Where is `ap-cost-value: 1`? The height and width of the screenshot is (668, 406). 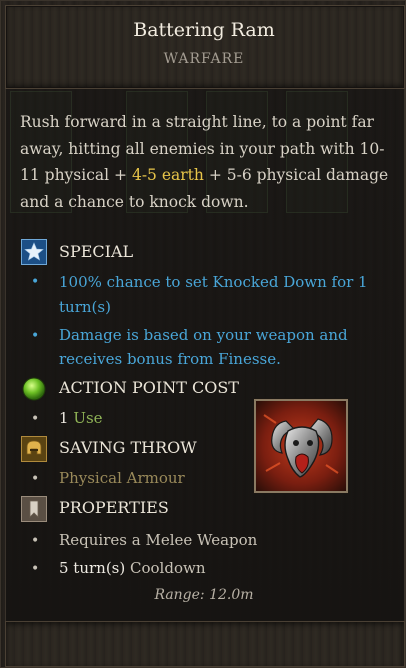 ap-cost-value: 1 is located at coordinates (64, 418).